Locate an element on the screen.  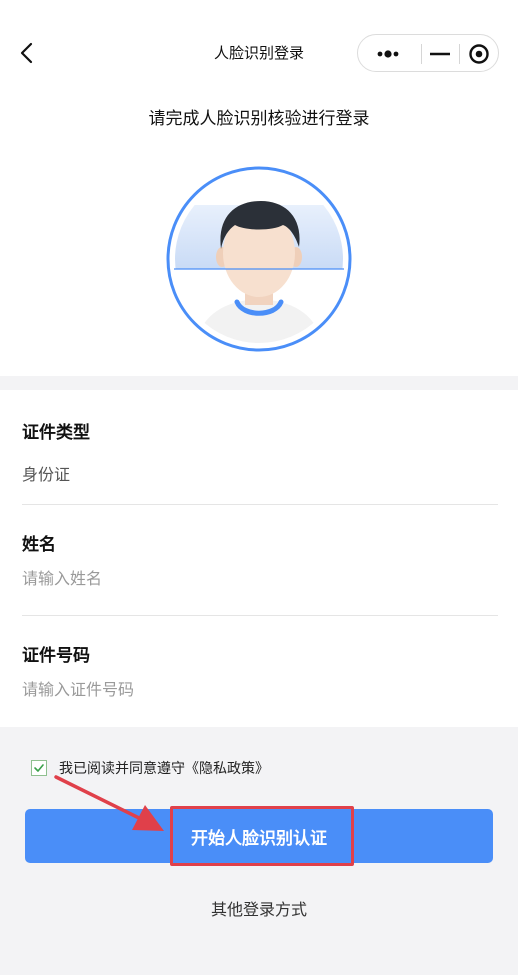
id-number-label: 证件号码 is located at coordinates (56, 656).